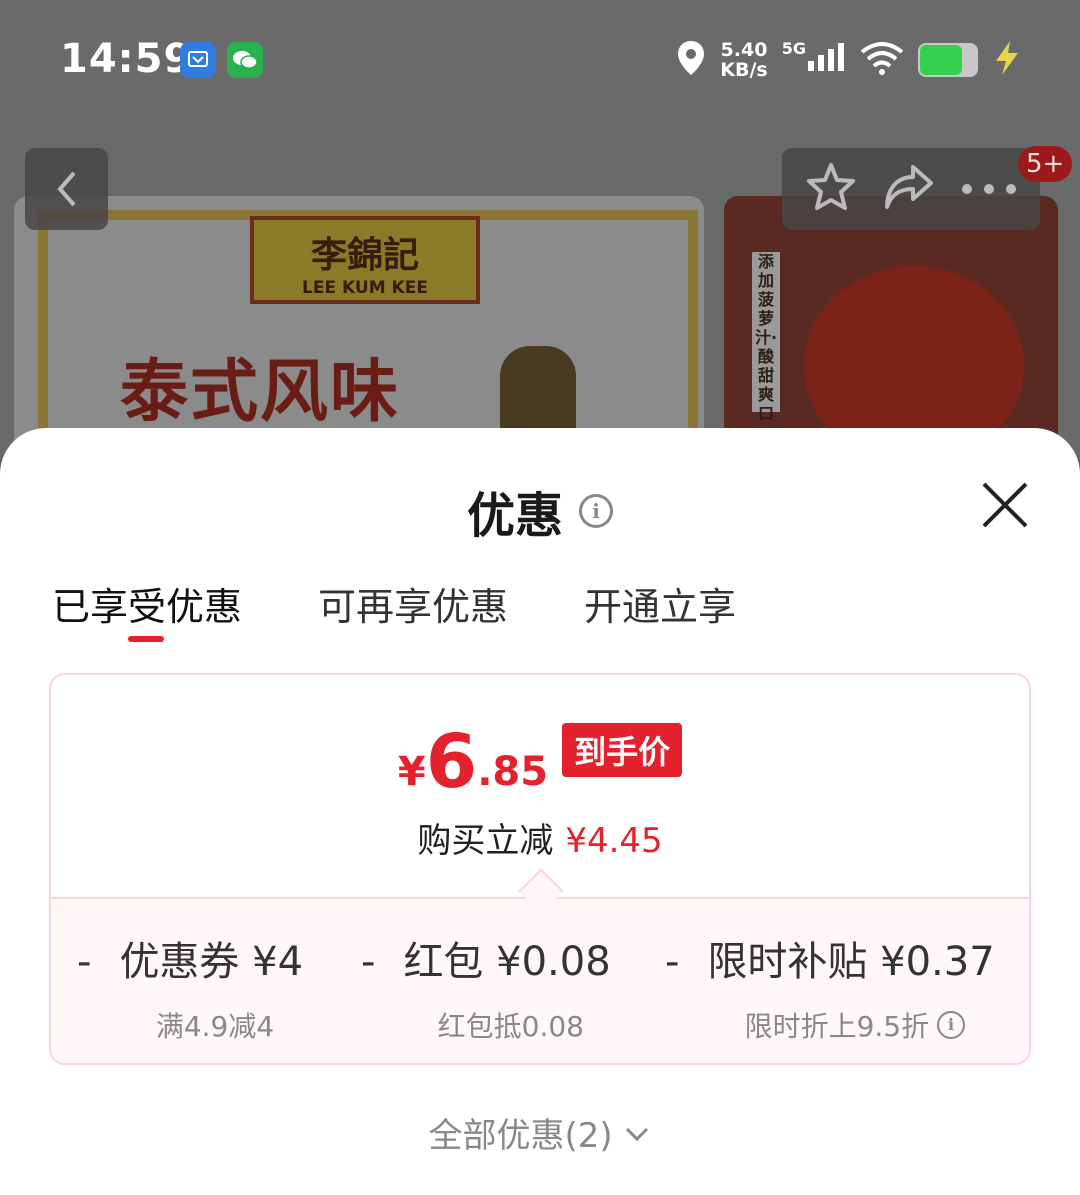  Describe the element at coordinates (513, 772) in the screenshot. I see `price-decimal: .85` at that location.